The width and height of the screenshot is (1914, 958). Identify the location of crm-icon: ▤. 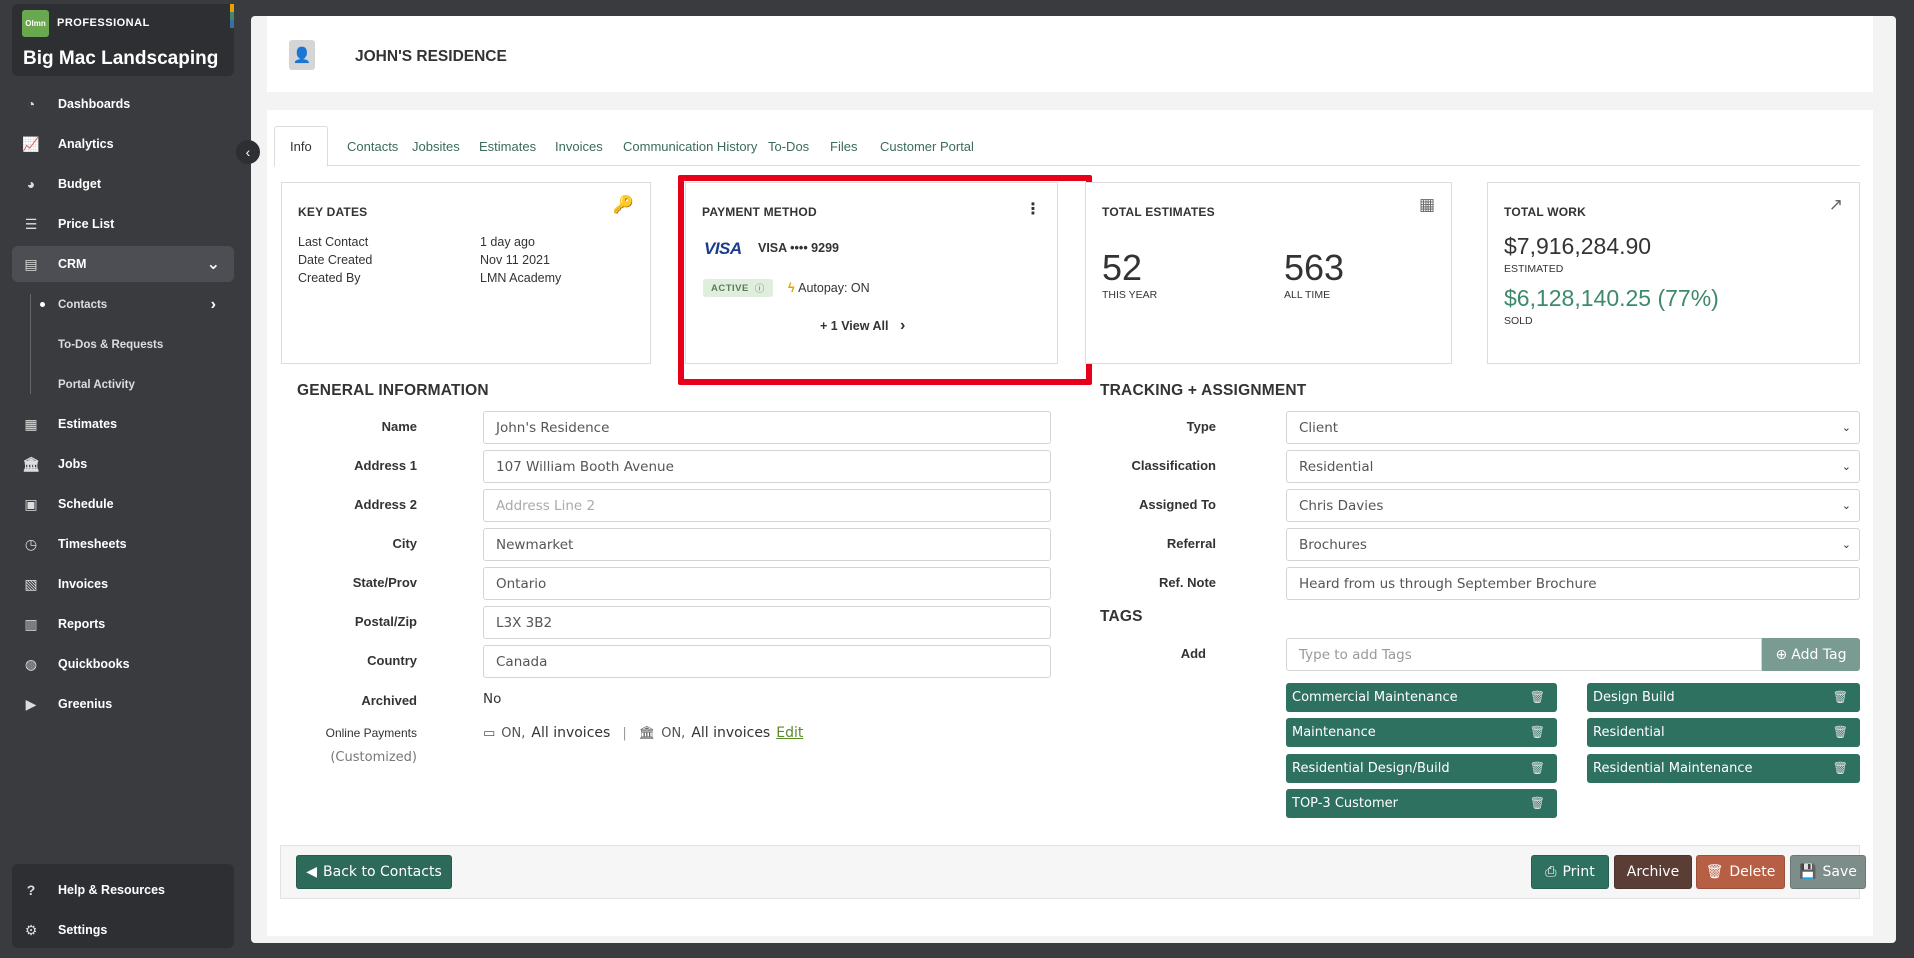
(31, 263).